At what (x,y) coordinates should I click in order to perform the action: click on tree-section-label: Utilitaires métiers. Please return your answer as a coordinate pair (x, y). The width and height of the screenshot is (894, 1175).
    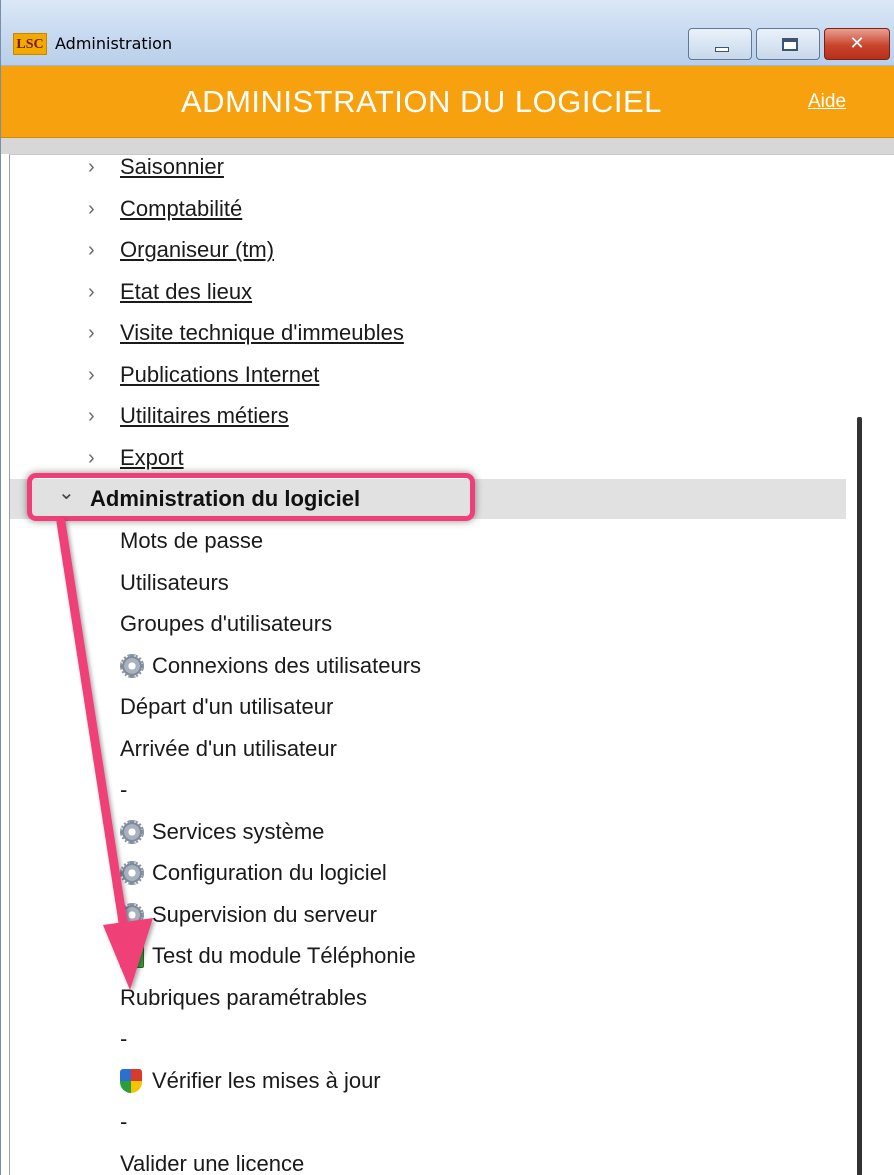
    Looking at the image, I should click on (204, 416).